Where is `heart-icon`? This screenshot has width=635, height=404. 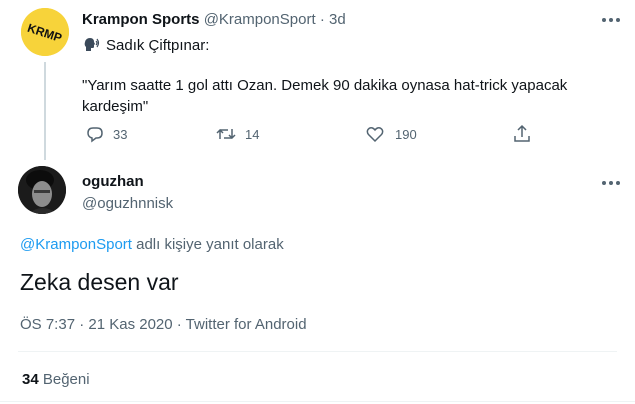
heart-icon is located at coordinates (375, 134).